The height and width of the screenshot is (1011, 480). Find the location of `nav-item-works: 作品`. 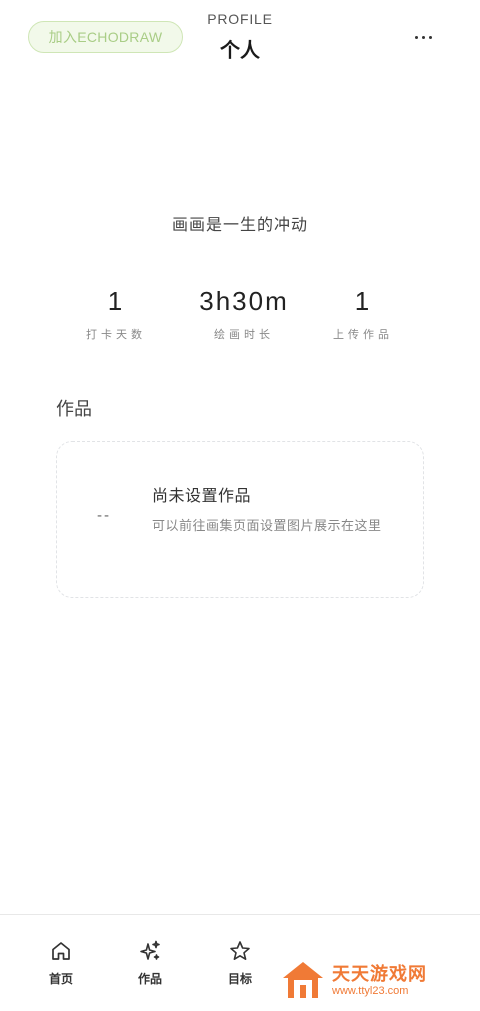

nav-item-works: 作品 is located at coordinates (150, 963).